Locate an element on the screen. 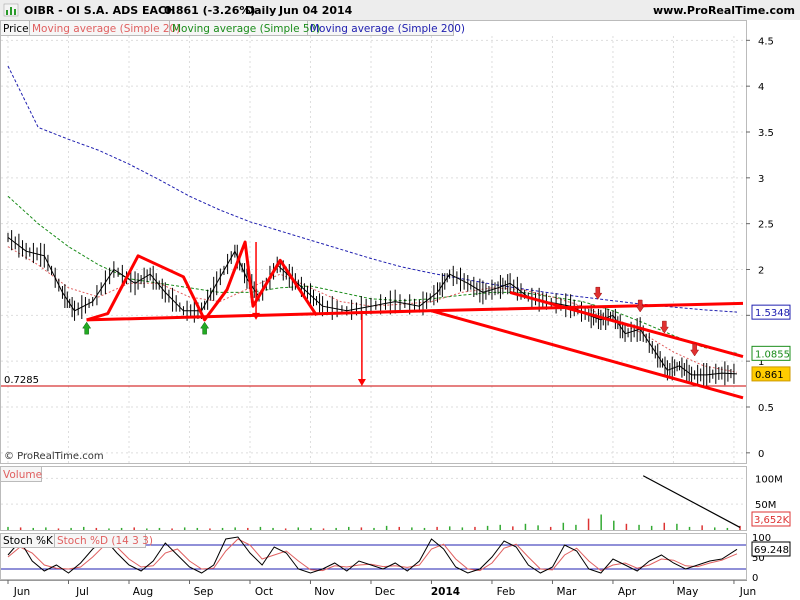 The image size is (800, 600). y-tick-label: 3 is located at coordinates (761, 179).